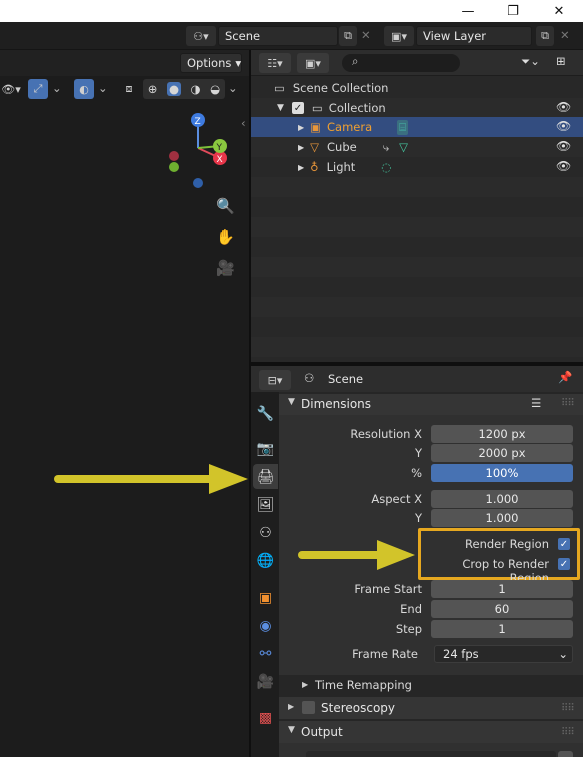  I want to click on modifier-icon: ⤷, so click(386, 147).